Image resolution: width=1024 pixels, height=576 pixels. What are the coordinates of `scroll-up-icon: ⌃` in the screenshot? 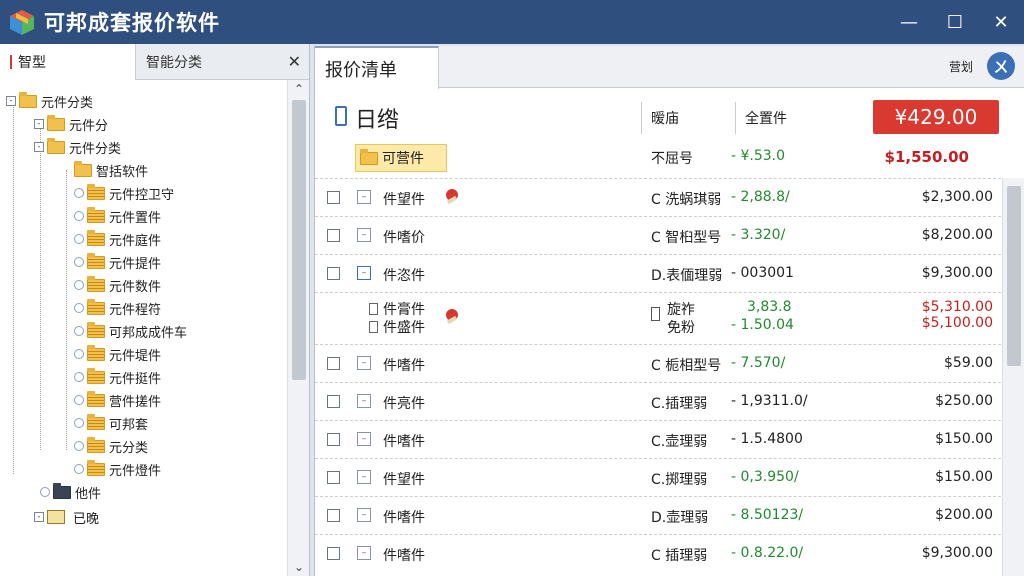 It's located at (299, 89).